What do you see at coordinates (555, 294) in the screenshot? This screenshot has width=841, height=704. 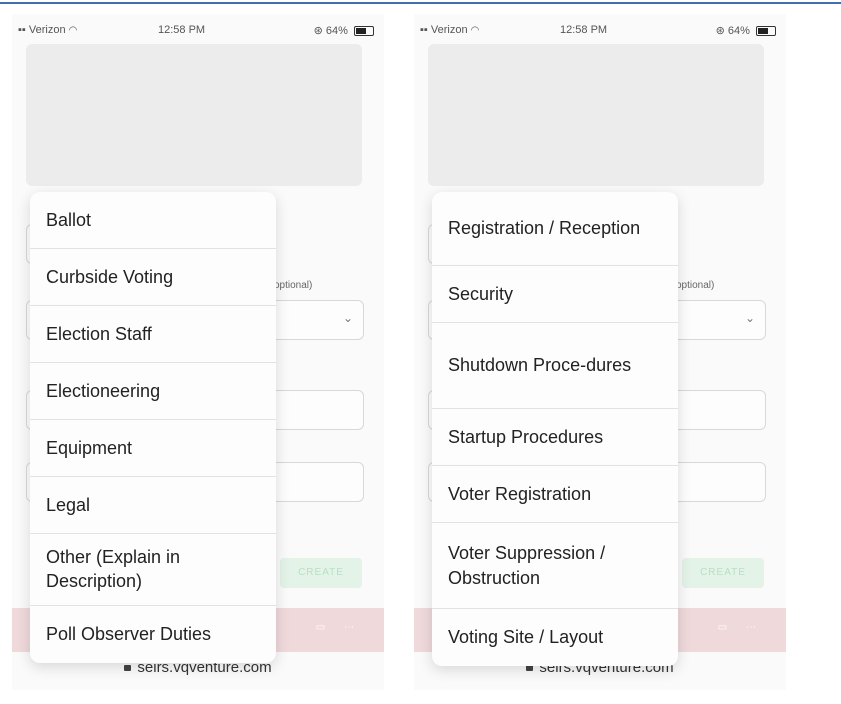 I see `picker-item-security: Security` at bounding box center [555, 294].